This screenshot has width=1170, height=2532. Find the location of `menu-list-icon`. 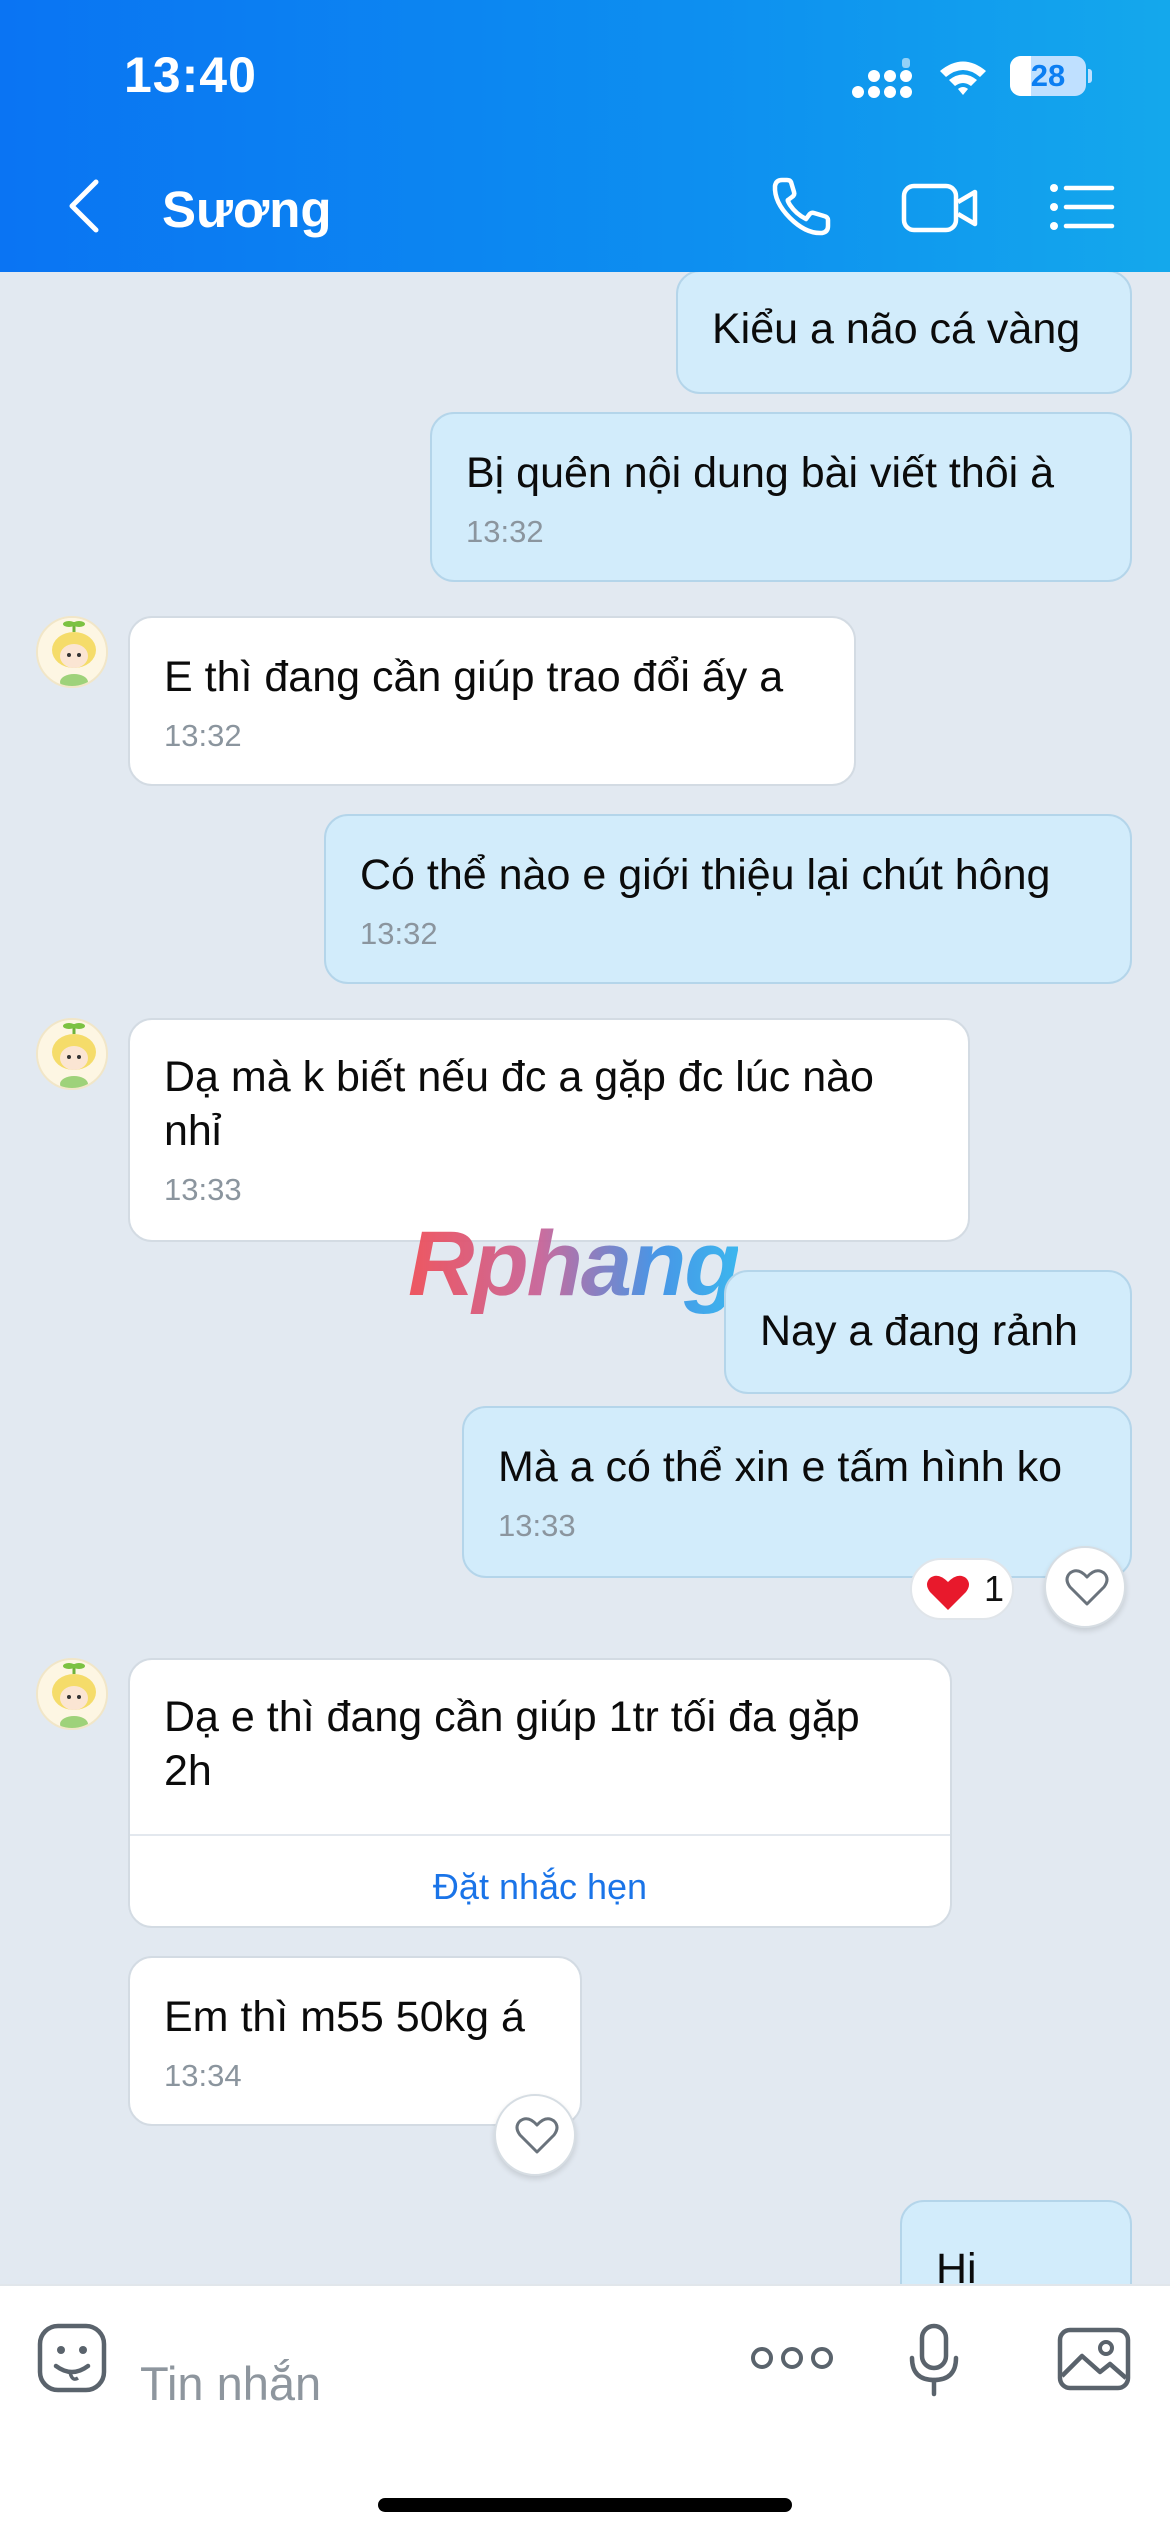

menu-list-icon is located at coordinates (1082, 207).